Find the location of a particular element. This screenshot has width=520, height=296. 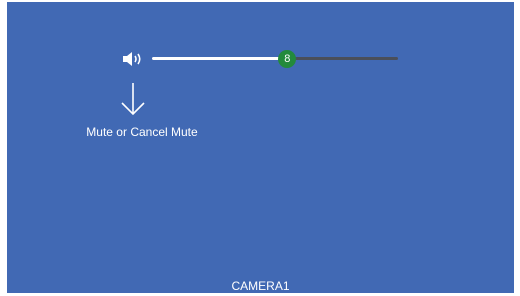

down-arrow-icon is located at coordinates (133, 99).